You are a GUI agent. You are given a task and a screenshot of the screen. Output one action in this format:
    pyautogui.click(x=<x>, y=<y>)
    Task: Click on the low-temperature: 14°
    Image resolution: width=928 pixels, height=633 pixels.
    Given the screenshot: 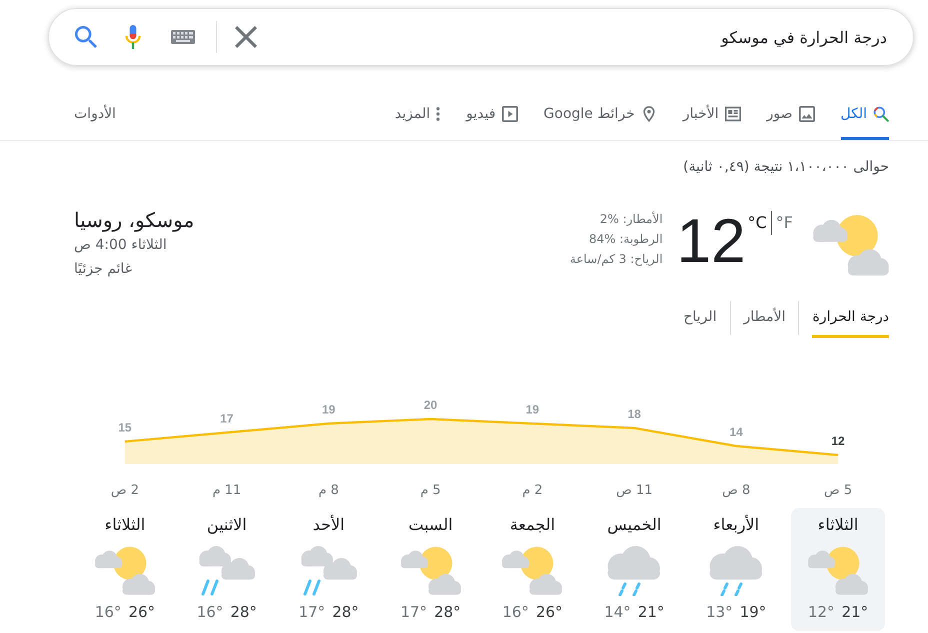 What is the action you would take?
    pyautogui.click(x=617, y=612)
    